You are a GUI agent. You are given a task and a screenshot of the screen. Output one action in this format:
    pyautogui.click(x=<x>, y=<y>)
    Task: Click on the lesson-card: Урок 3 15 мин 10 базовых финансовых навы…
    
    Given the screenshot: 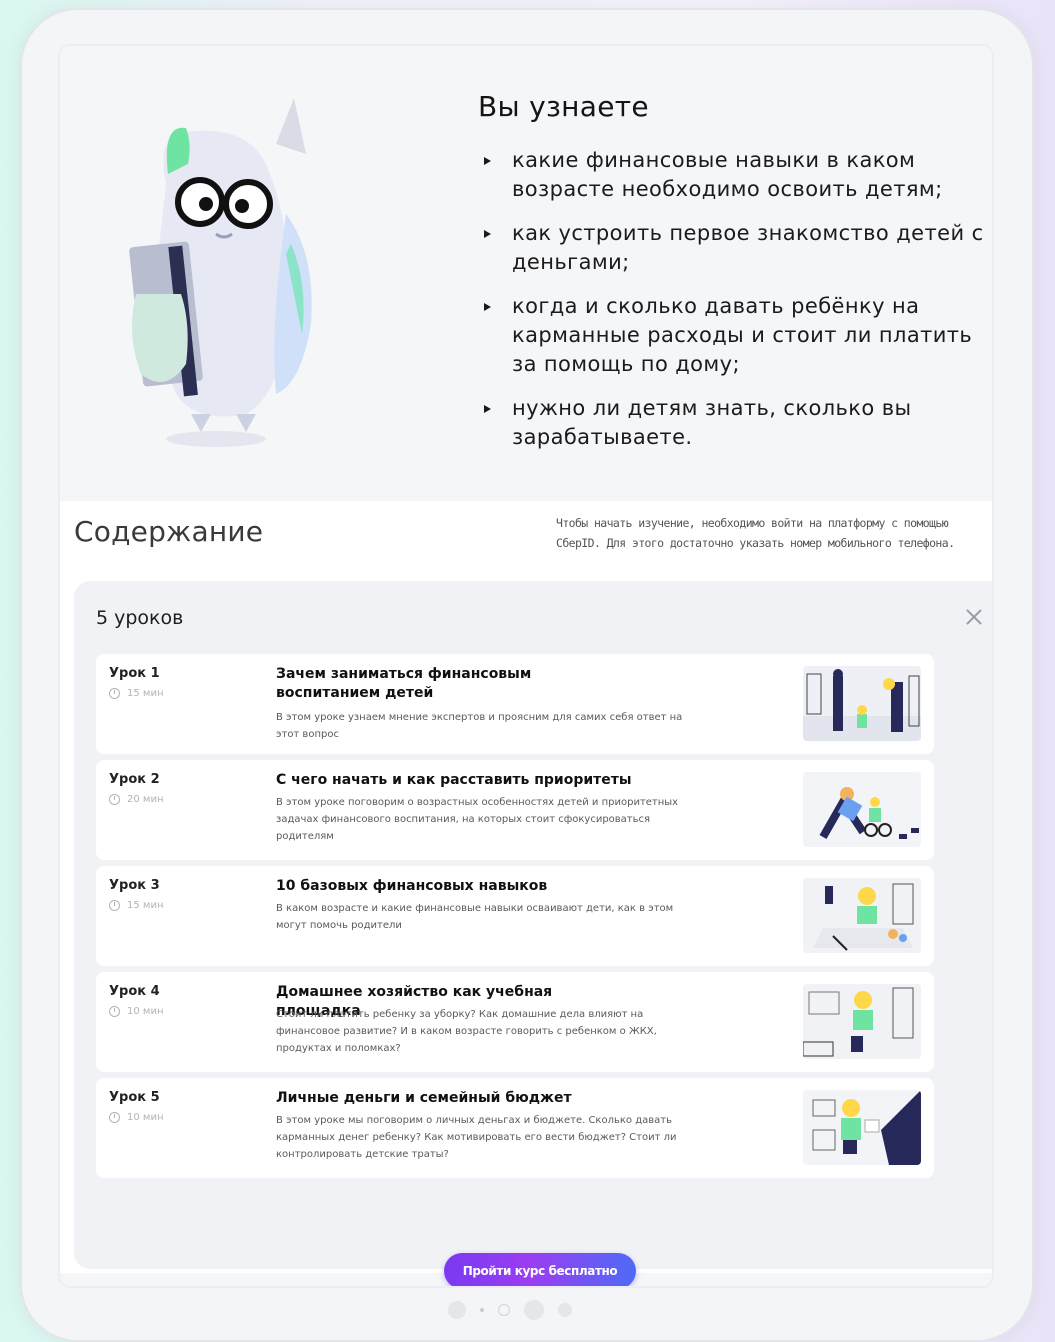 What is the action you would take?
    pyautogui.click(x=515, y=916)
    